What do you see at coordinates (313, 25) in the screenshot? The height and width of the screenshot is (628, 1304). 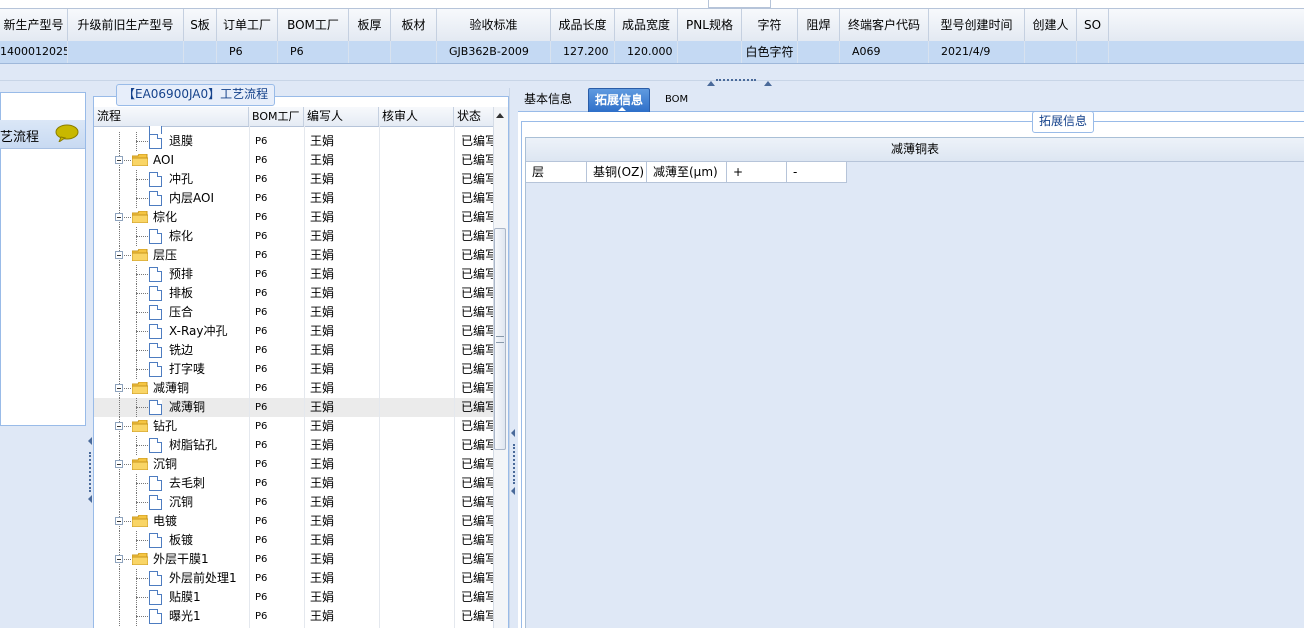 I see `grid-column-header: BOM工厂` at bounding box center [313, 25].